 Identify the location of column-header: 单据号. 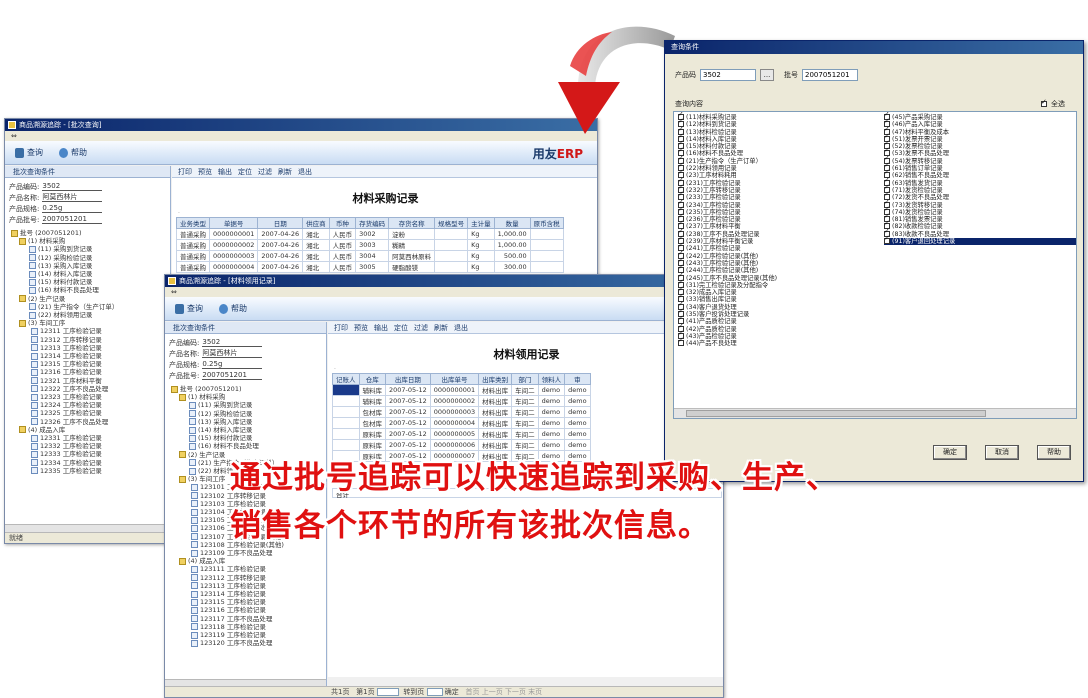
(233, 223).